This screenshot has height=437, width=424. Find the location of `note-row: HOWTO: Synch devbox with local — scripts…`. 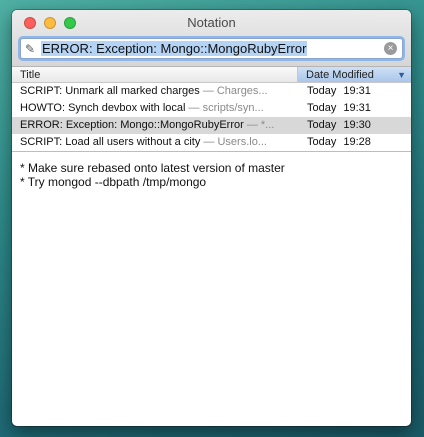

note-row: HOWTO: Synch devbox with local — scripts… is located at coordinates (211, 108).